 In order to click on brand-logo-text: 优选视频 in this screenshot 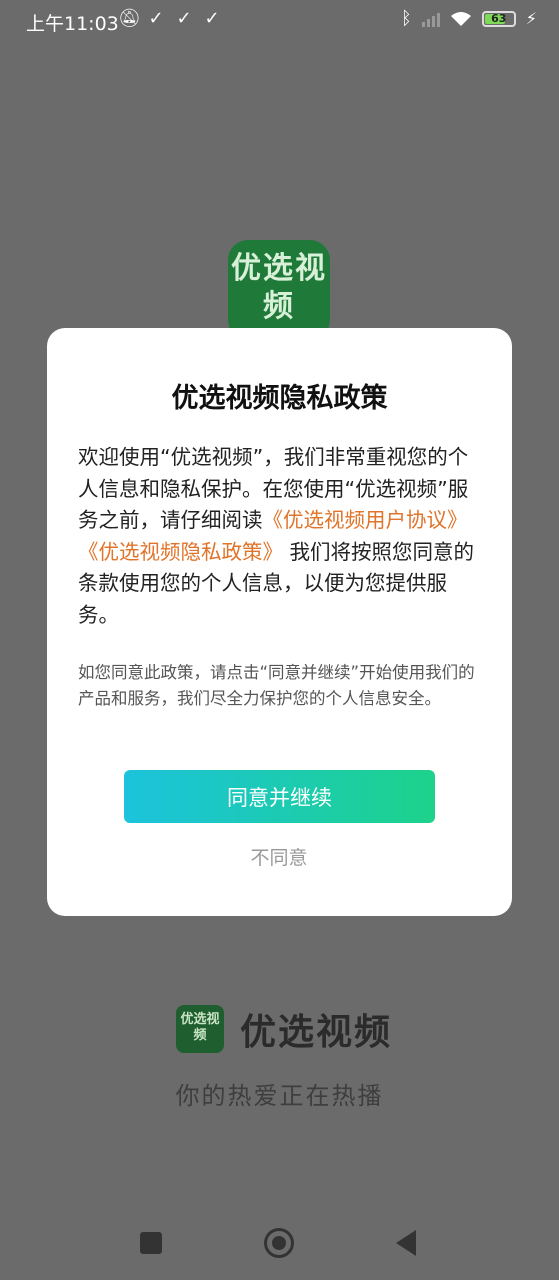, I will do `click(200, 1027)`.